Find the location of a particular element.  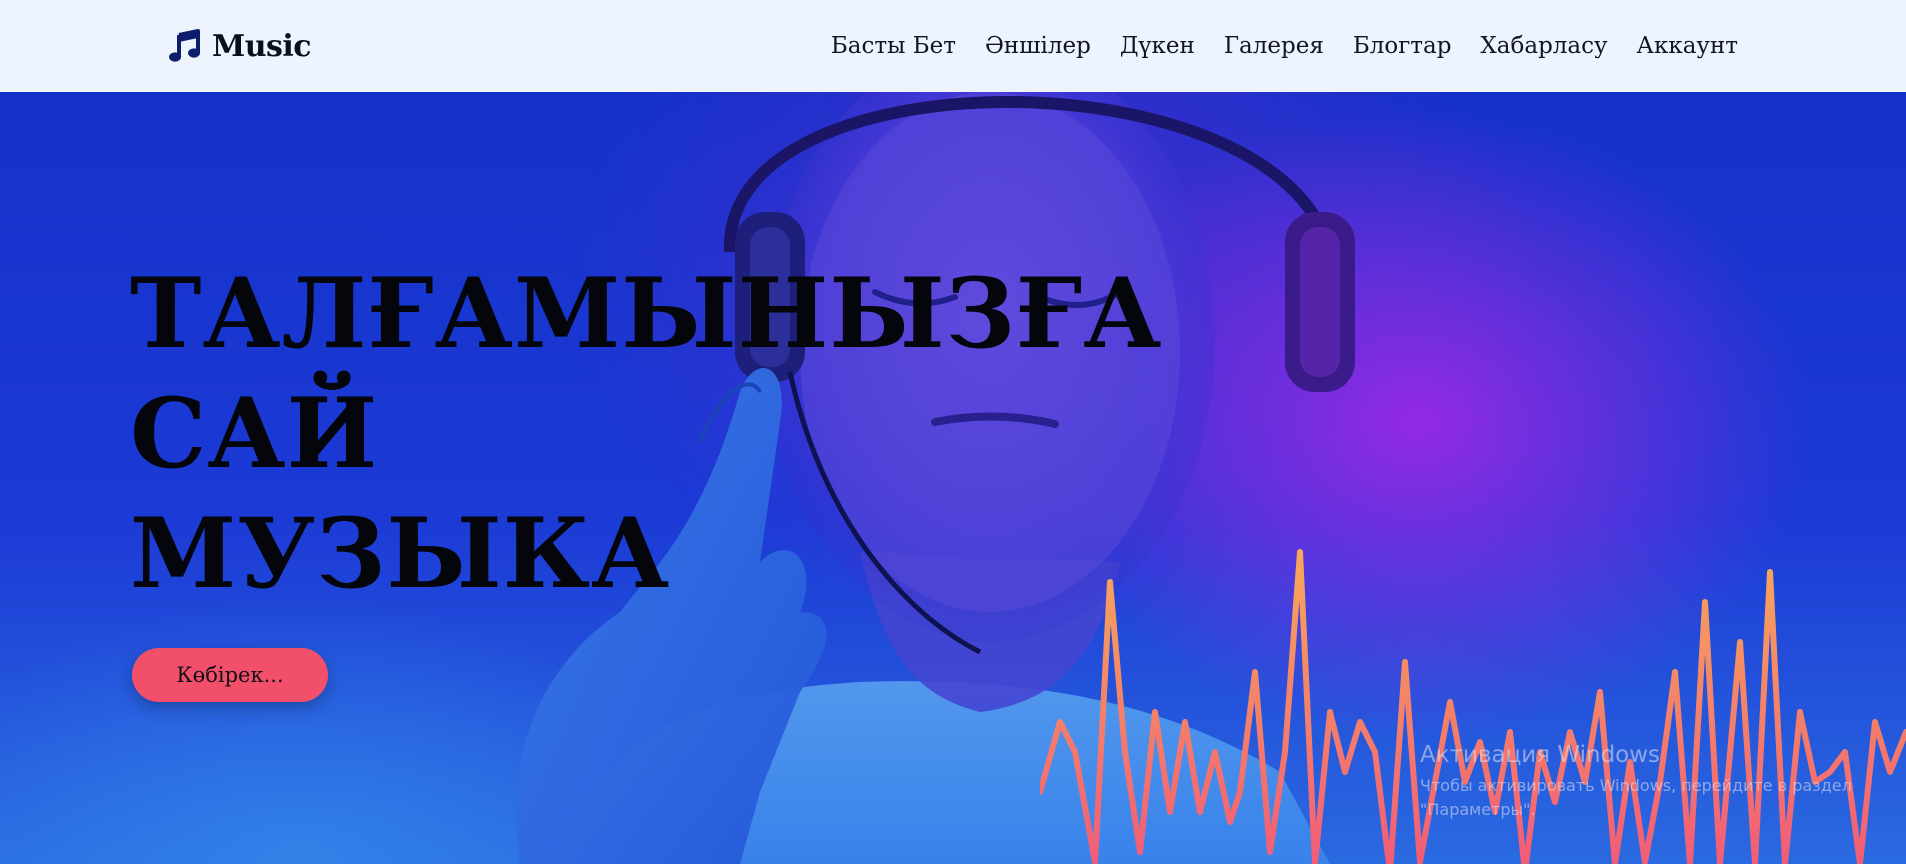

nav-link-contact: Хабарласу is located at coordinates (1543, 46).